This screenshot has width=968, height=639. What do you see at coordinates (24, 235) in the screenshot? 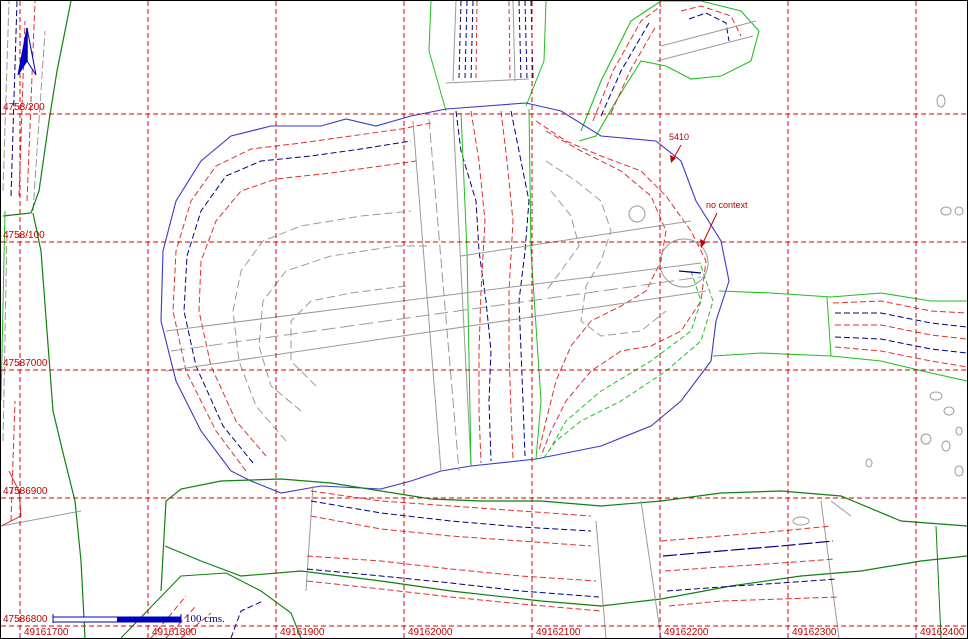
I see `grid-label-y-2: 4758/100` at bounding box center [24, 235].